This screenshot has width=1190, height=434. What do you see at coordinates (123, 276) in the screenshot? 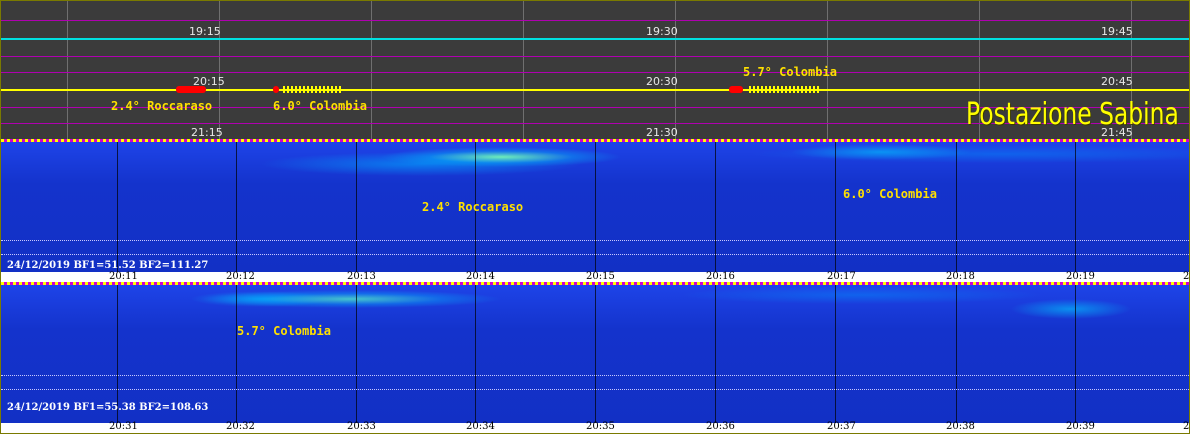
I see `tick-label: 20:11` at bounding box center [123, 276].